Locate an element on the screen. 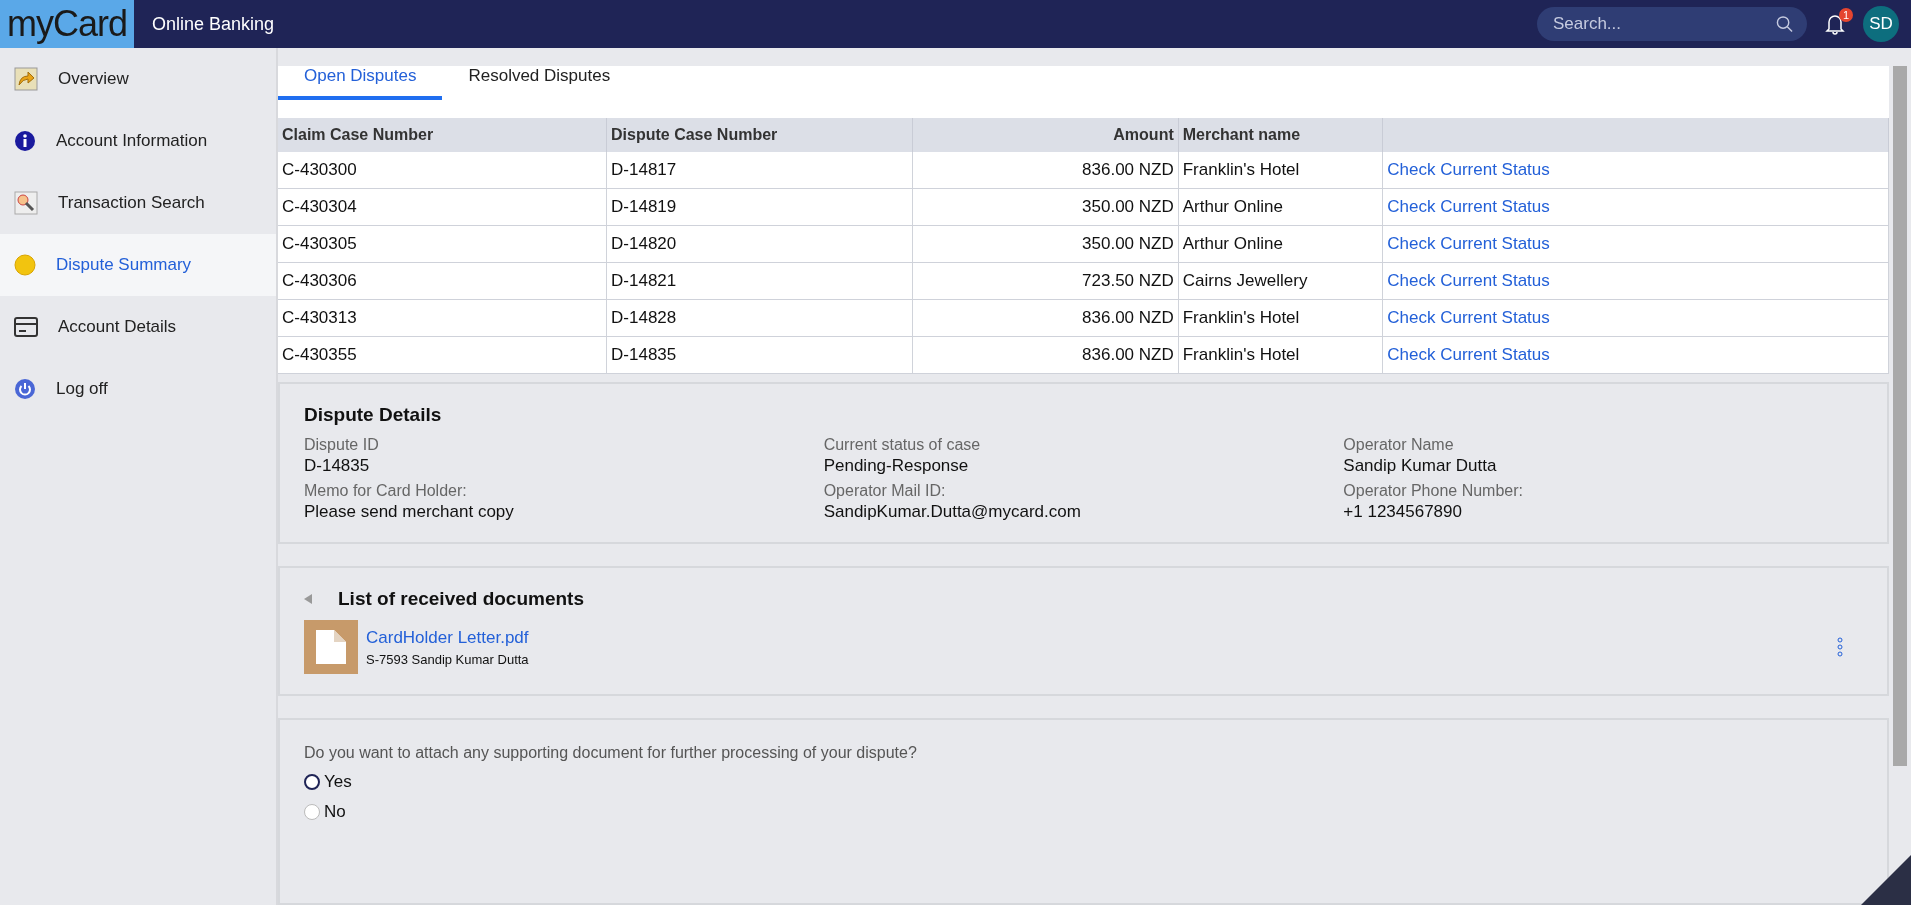 Image resolution: width=1911 pixels, height=905 pixels. circle-icon is located at coordinates (25, 265).